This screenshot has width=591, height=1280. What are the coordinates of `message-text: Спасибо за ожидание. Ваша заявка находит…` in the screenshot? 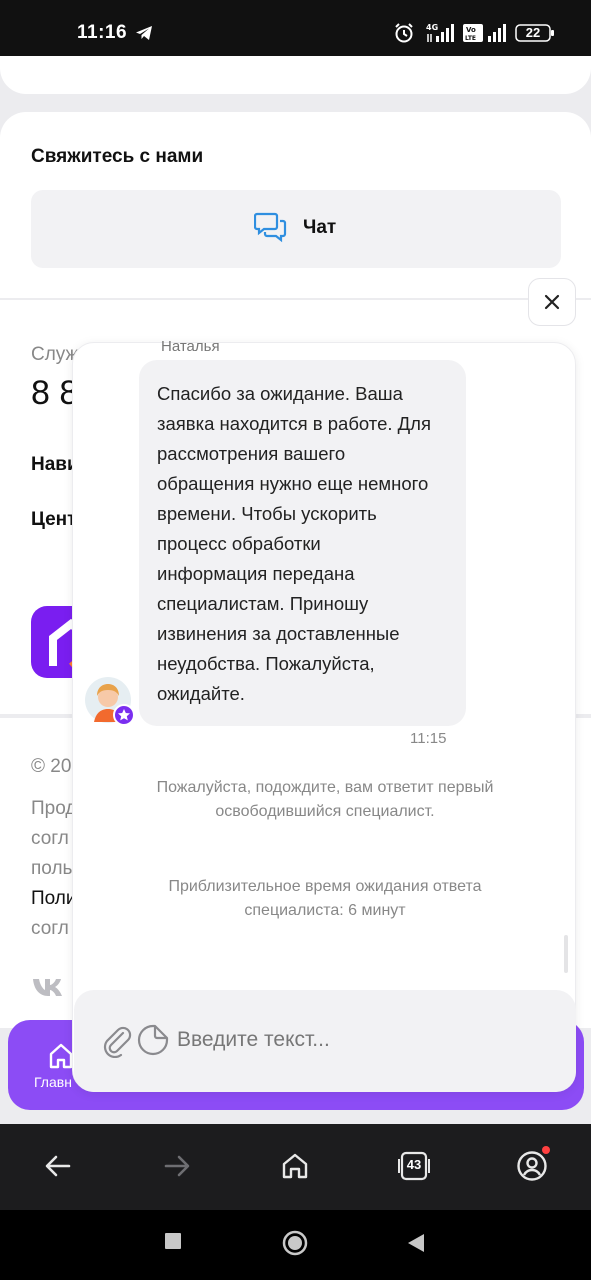 It's located at (294, 543).